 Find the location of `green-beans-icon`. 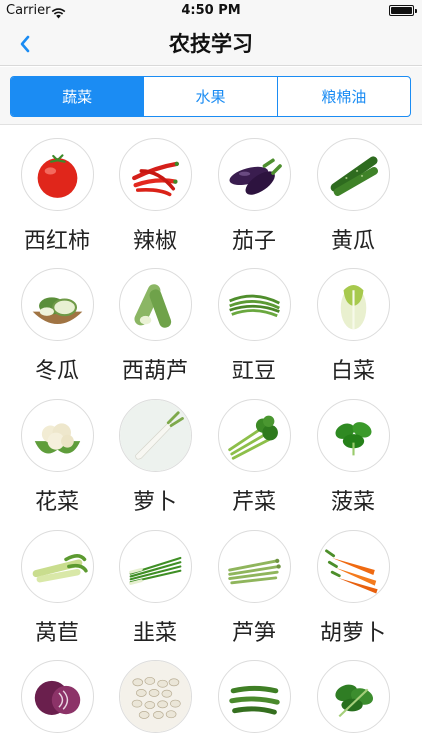

green-beans-icon is located at coordinates (254, 696).